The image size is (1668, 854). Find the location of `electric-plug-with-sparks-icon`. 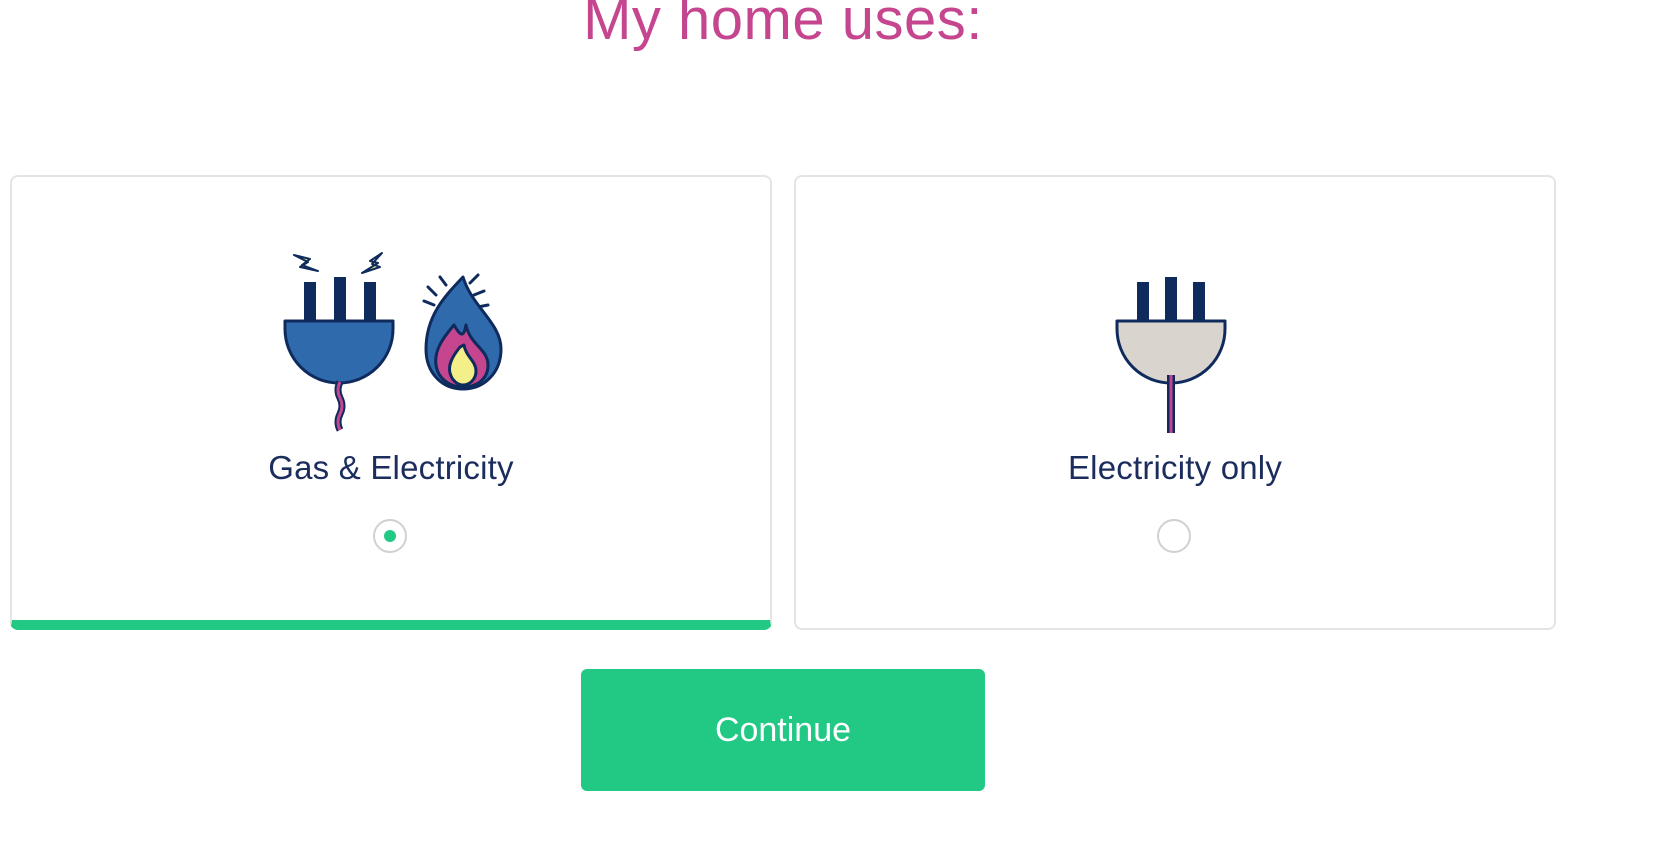

electric-plug-with-sparks-icon is located at coordinates (339, 342).